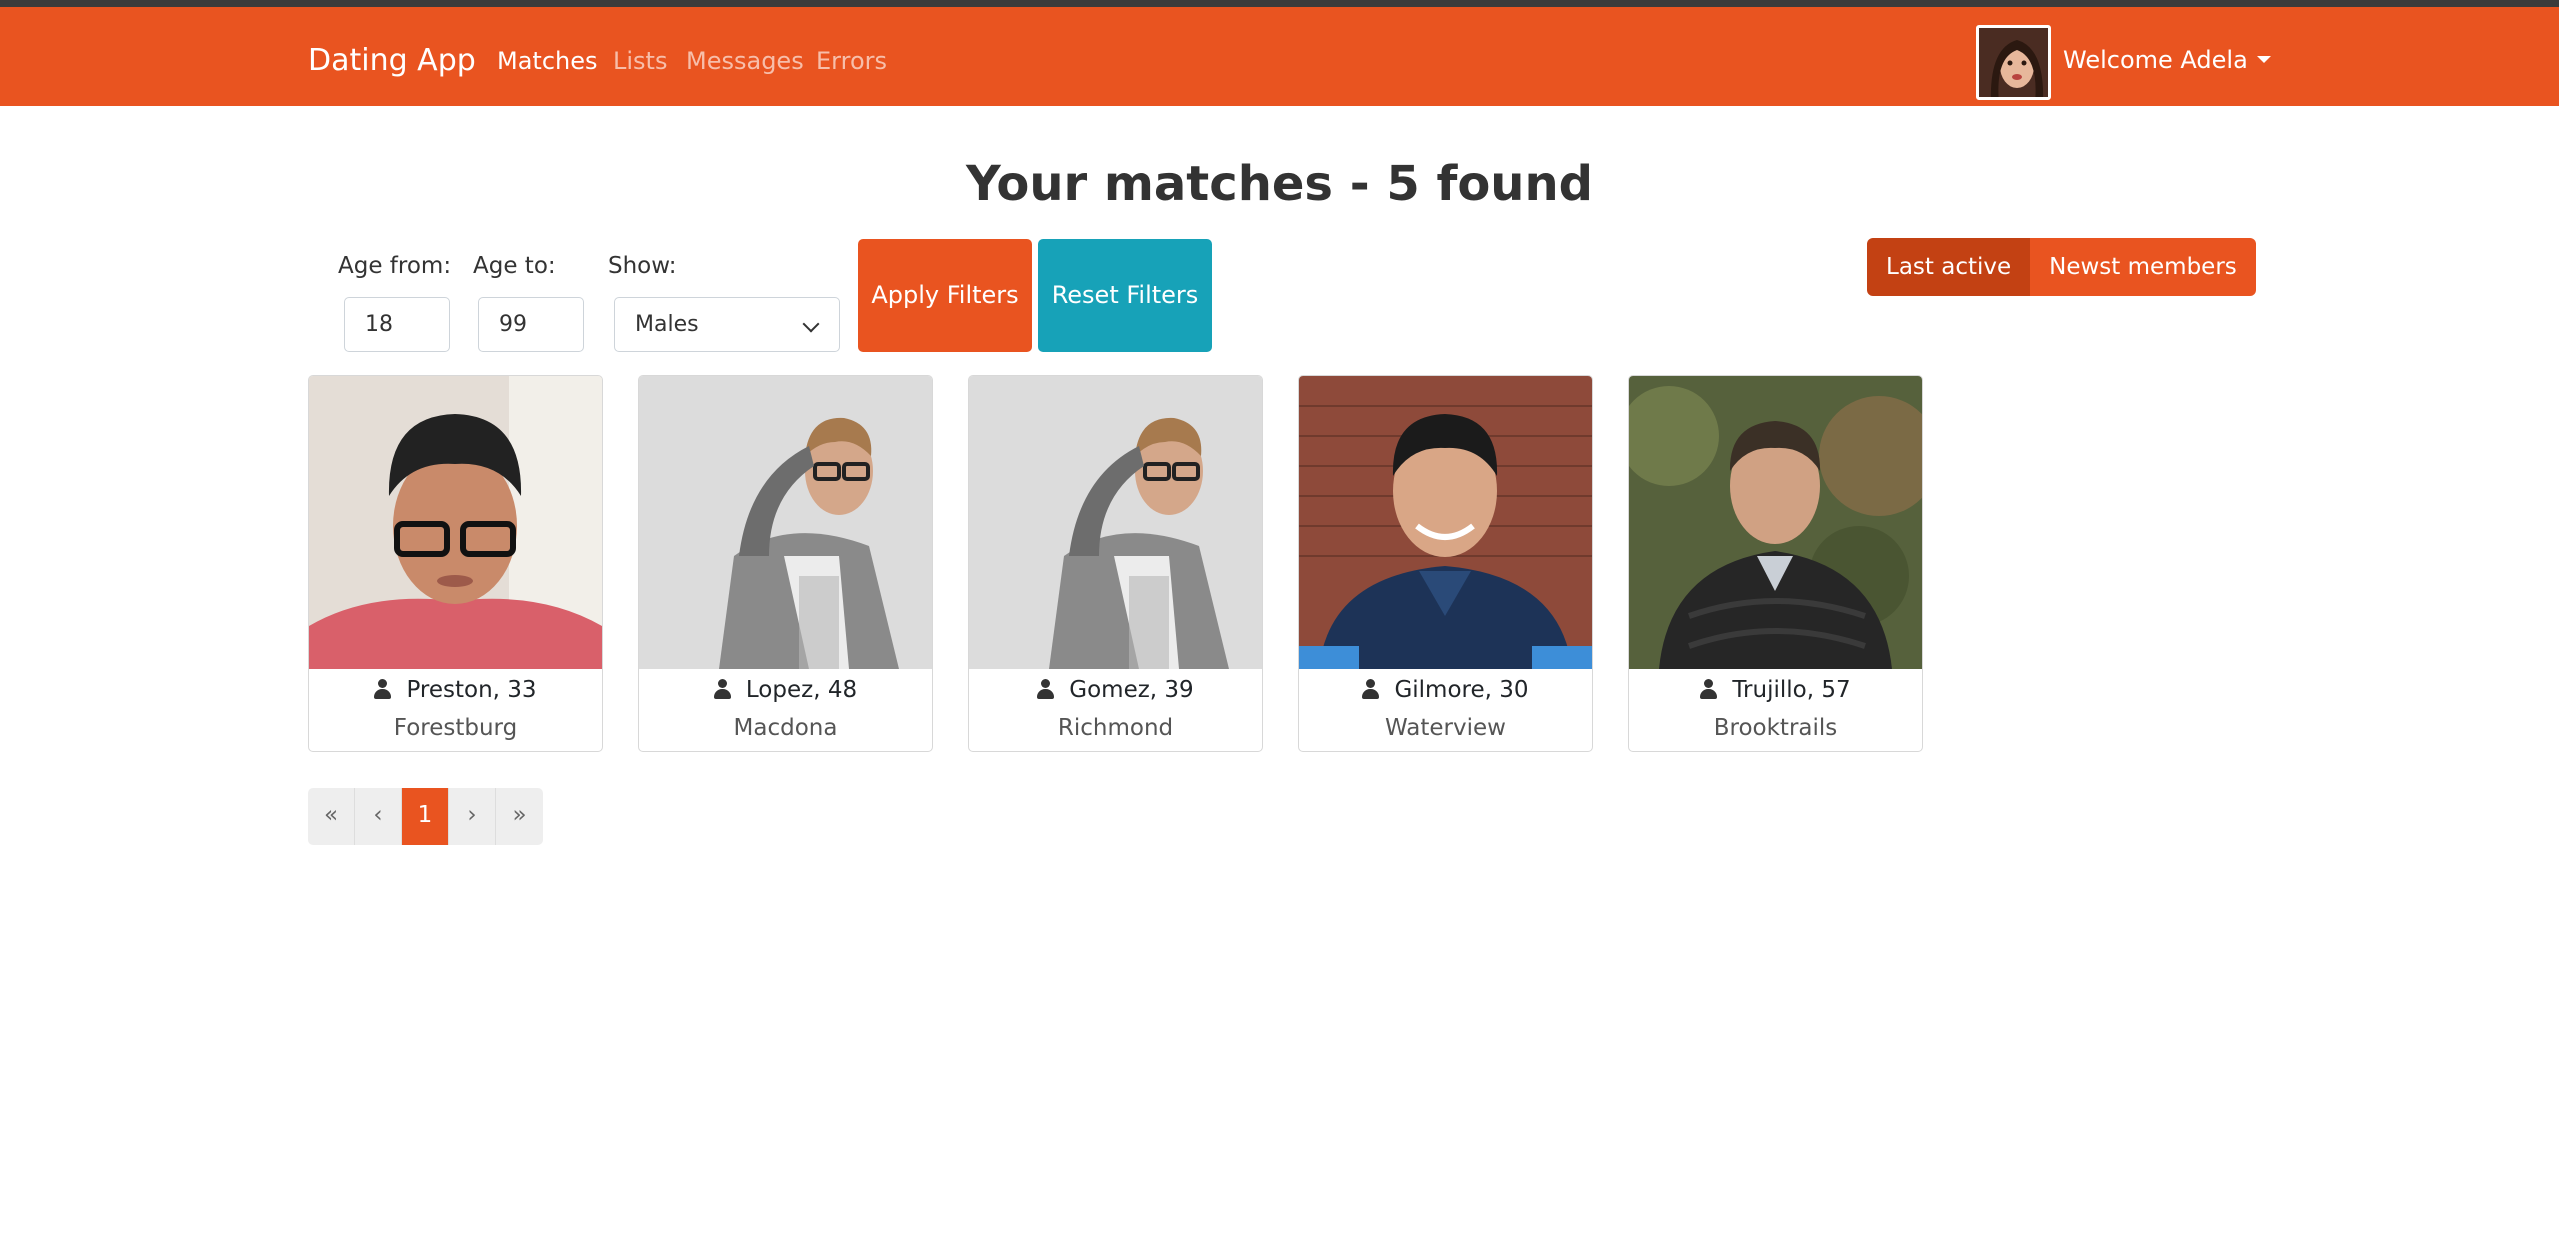  Describe the element at coordinates (331, 816) in the screenshot. I see `page-first-button: «` at that location.